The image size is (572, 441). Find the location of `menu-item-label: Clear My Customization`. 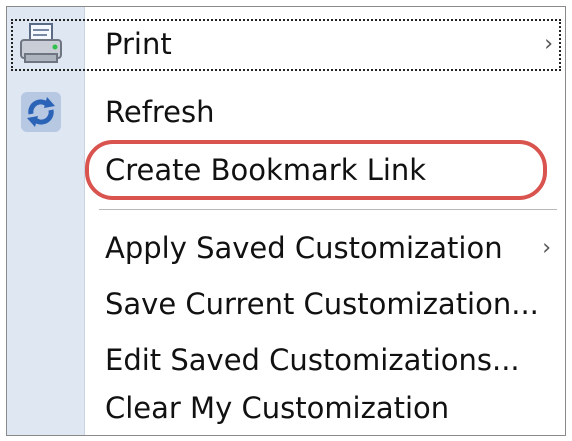

menu-item-label: Clear My Customization is located at coordinates (277, 408).